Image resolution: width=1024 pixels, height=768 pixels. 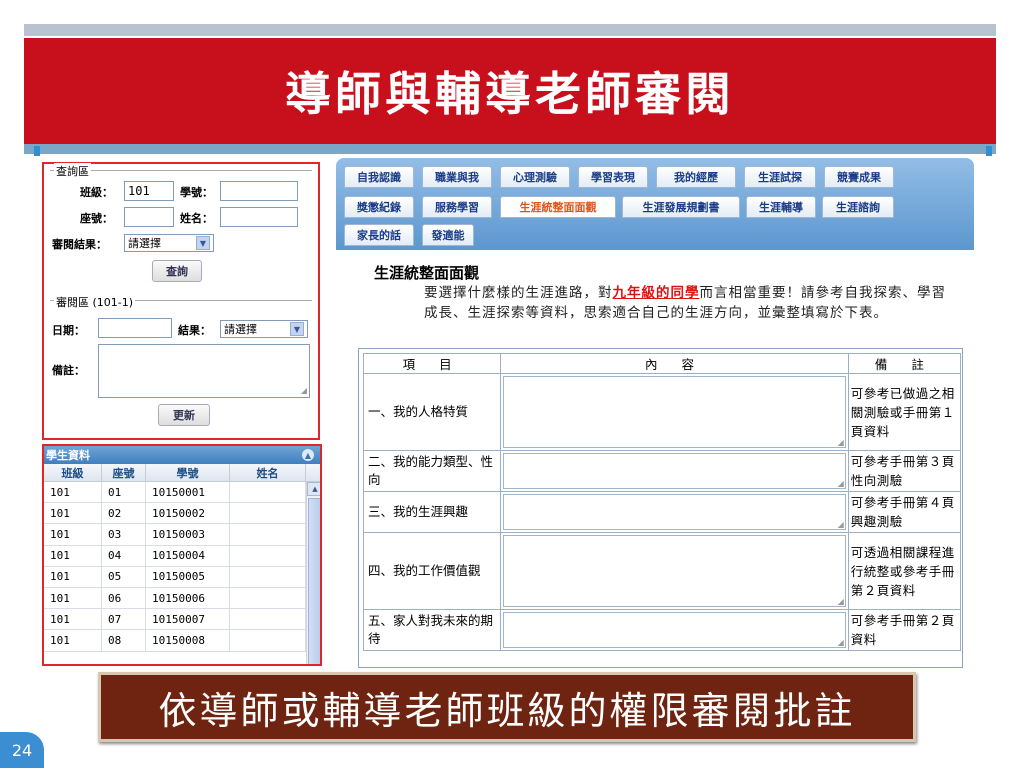 What do you see at coordinates (182, 577) in the screenshot?
I see `table-row: 101 05 10150005` at bounding box center [182, 577].